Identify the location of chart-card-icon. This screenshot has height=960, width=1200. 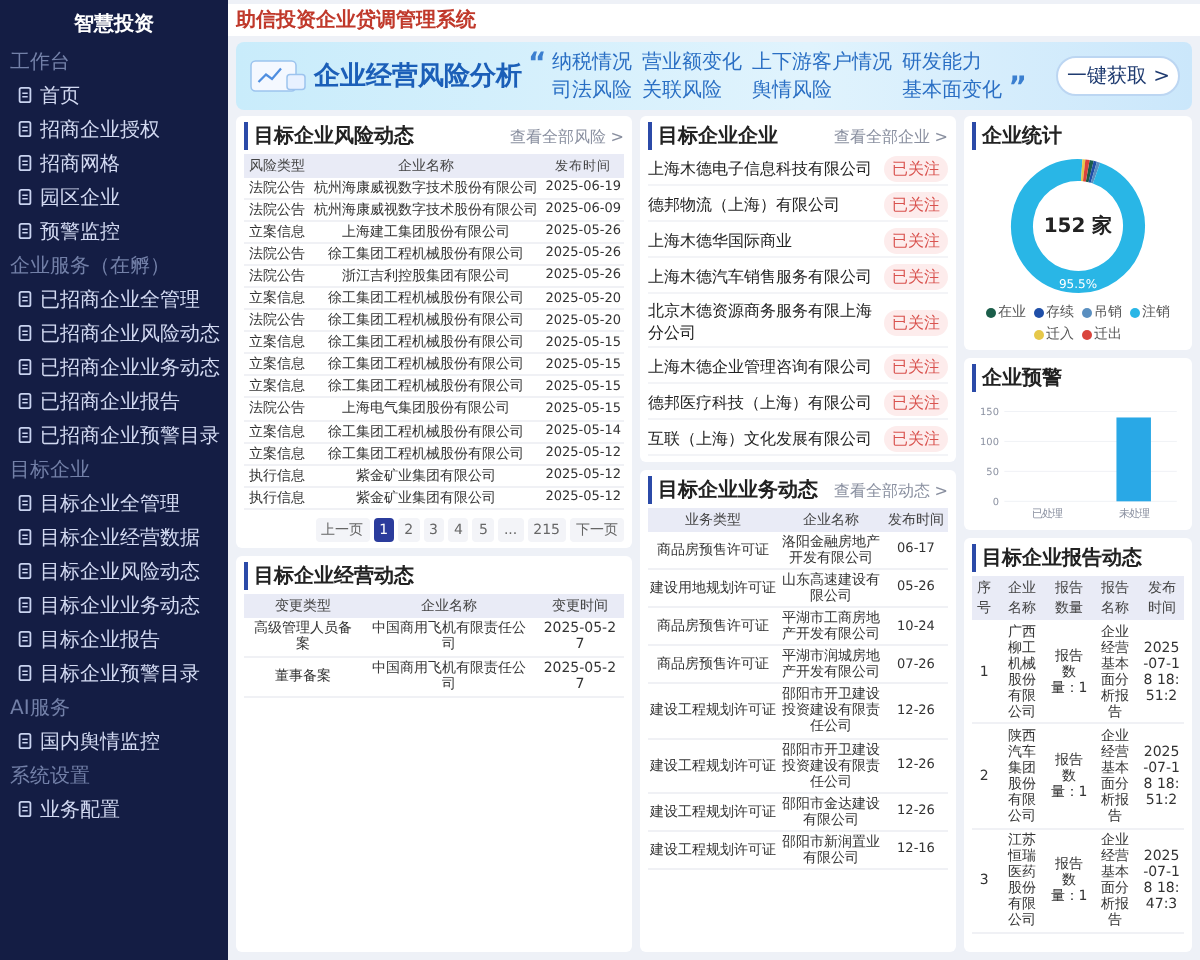
(278, 76).